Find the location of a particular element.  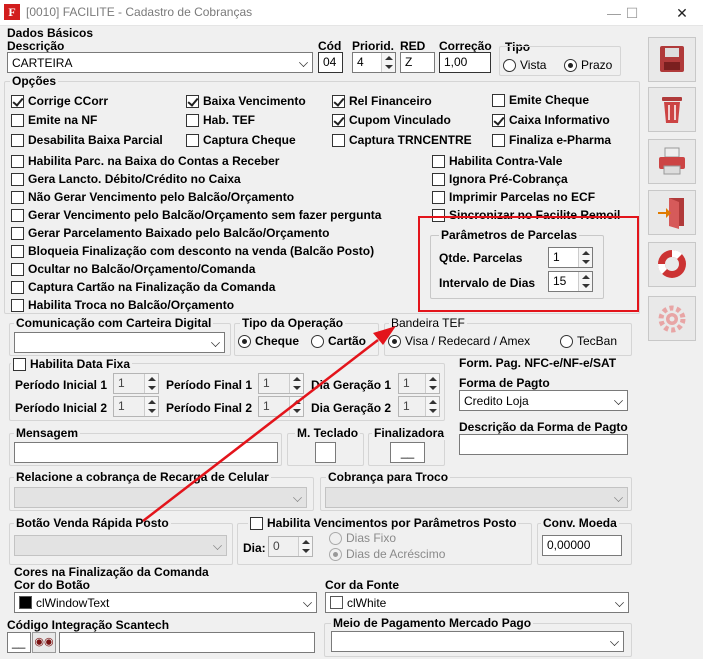

chk-finaliza: Finaliza e-Pharma is located at coordinates (551, 140).